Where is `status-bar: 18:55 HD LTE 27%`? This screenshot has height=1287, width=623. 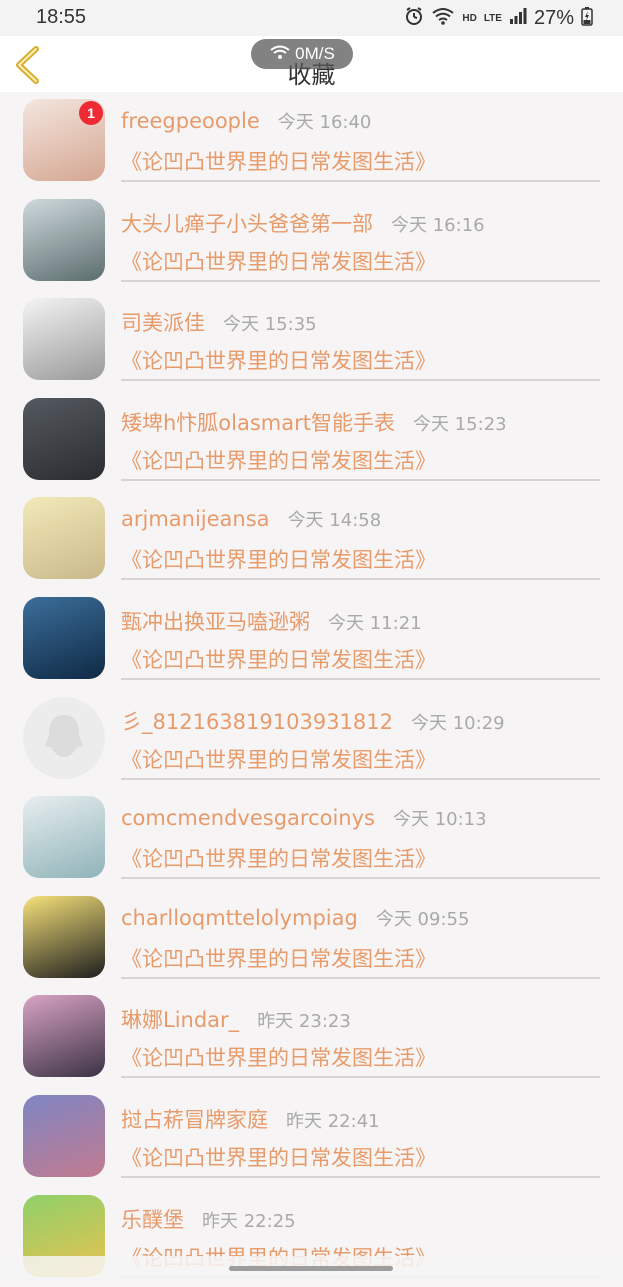
status-bar: 18:55 HD LTE 27% is located at coordinates (311, 18).